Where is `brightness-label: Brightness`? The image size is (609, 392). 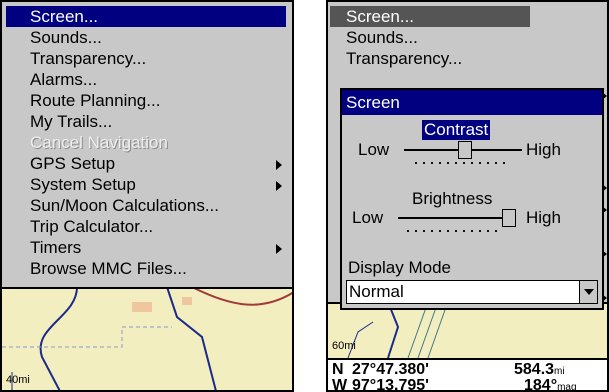
brightness-label: Brightness is located at coordinates (452, 198).